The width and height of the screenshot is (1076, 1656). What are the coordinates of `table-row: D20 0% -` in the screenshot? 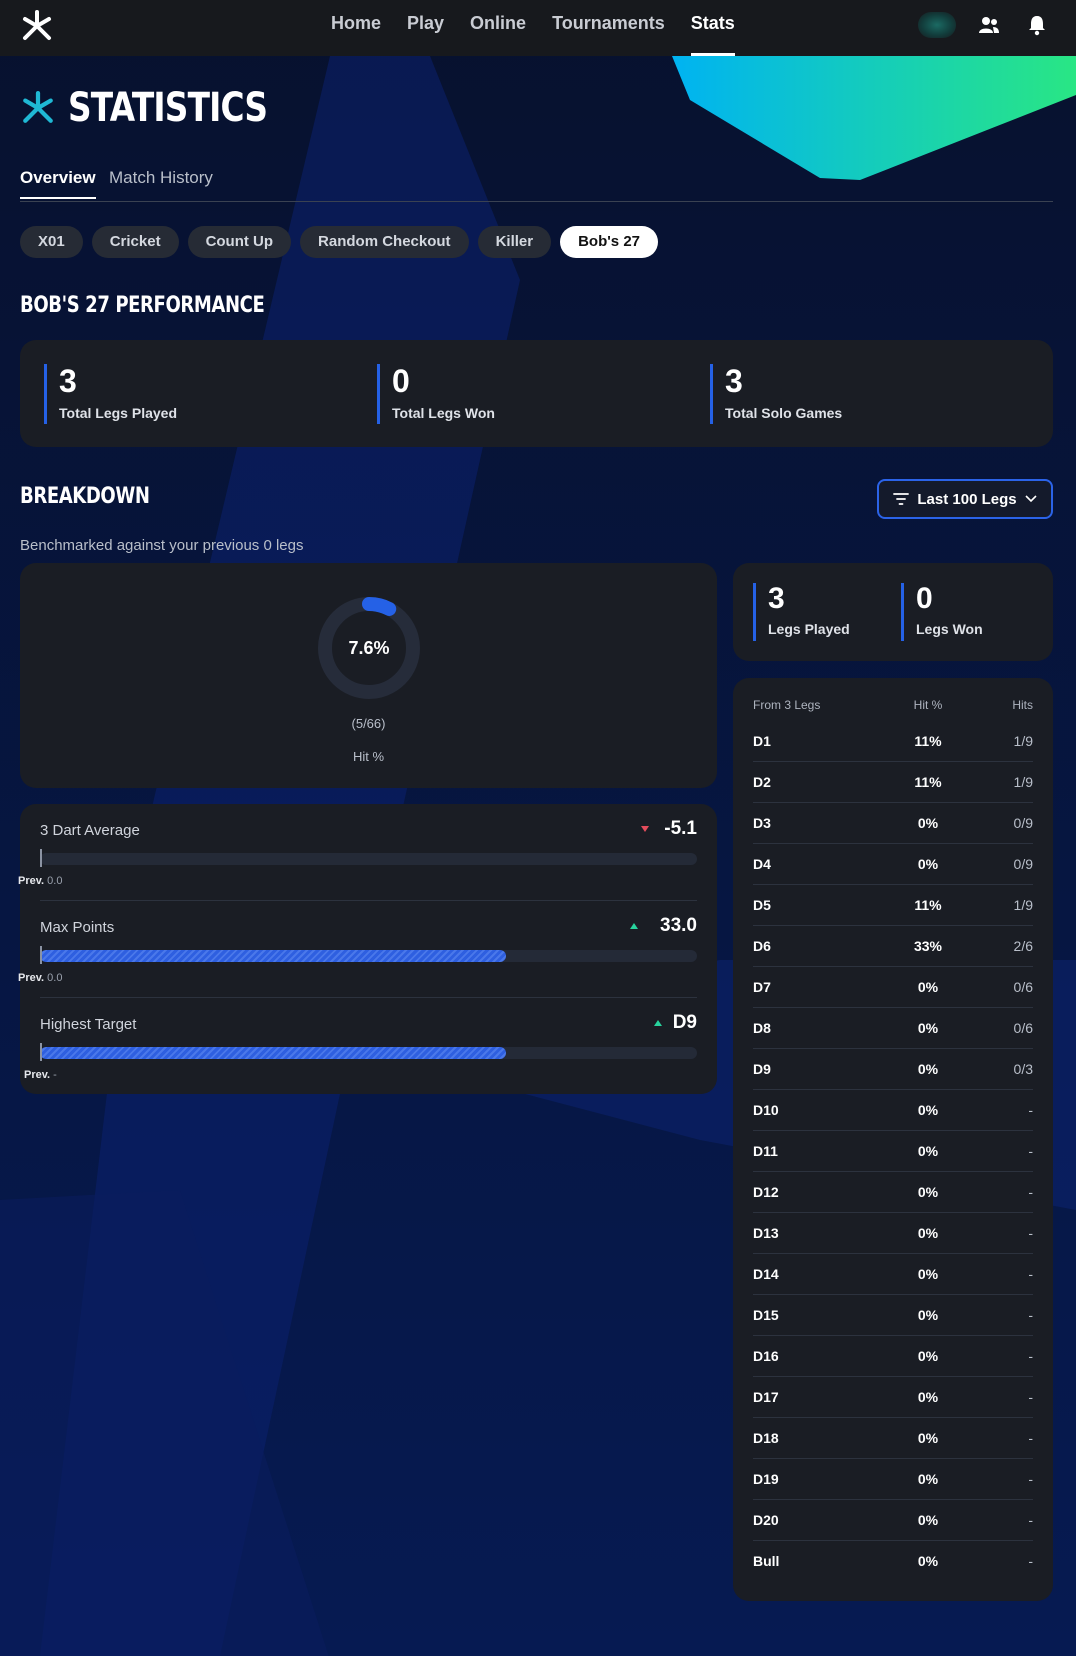 It's located at (893, 1520).